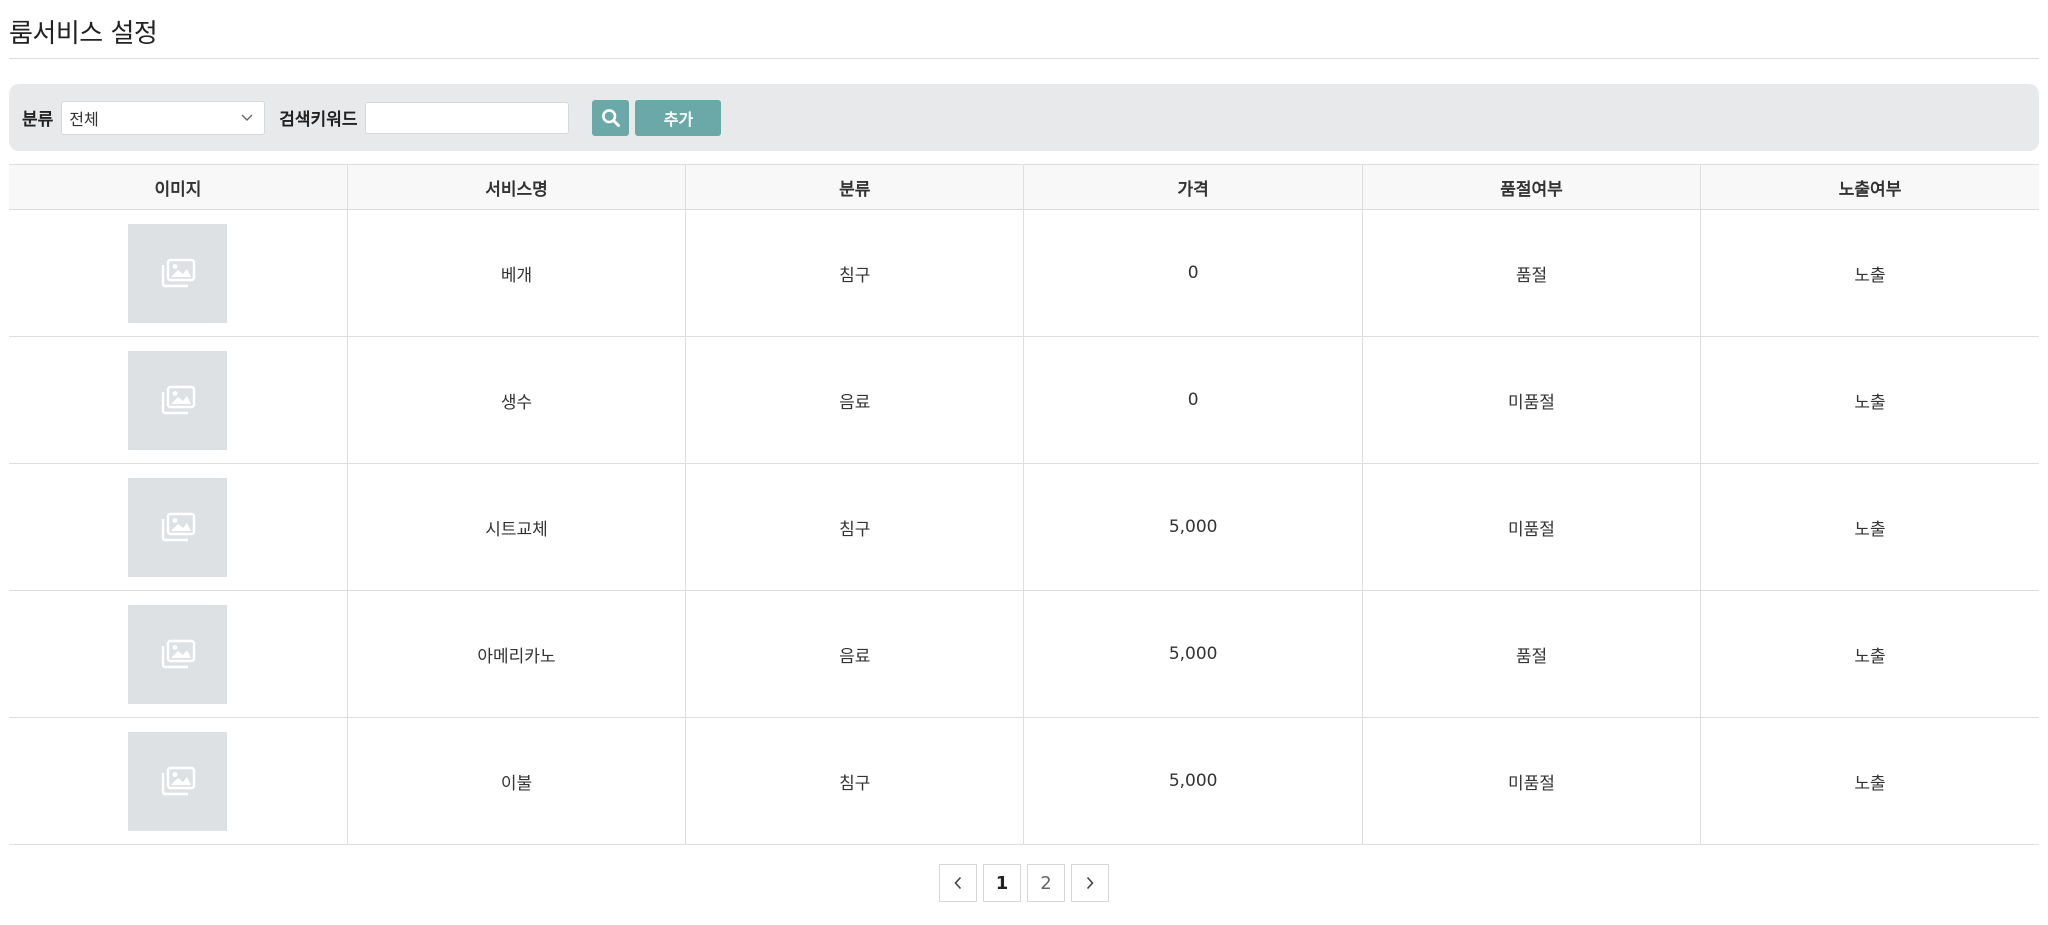  I want to click on table-row: 시트교체 침구 5,000 미품절 노출, so click(1024, 527).